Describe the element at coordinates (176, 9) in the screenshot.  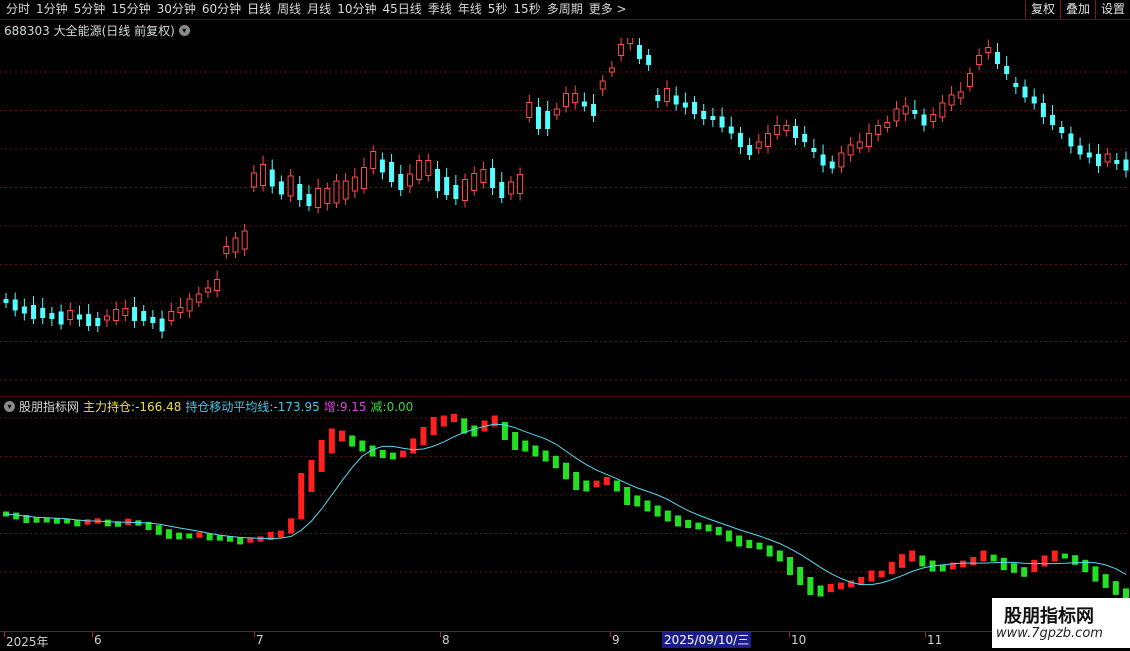
I see `period-tab-4: 30分钟` at that location.